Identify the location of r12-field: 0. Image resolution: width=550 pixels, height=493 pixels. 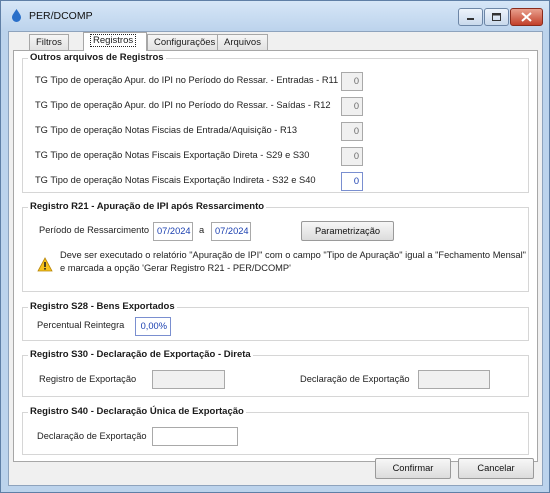
(352, 106).